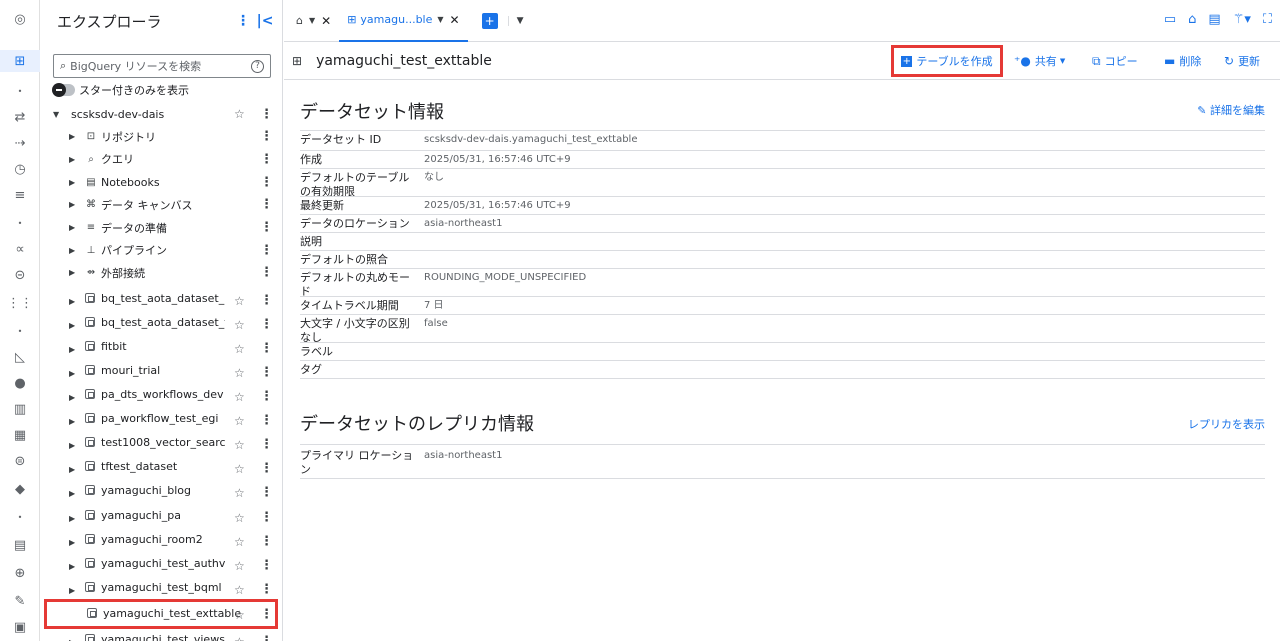  Describe the element at coordinates (162, 635) in the screenshot. I see `dataset-row: ▶ yamaguchi_test_views ☆ ⋮` at that location.